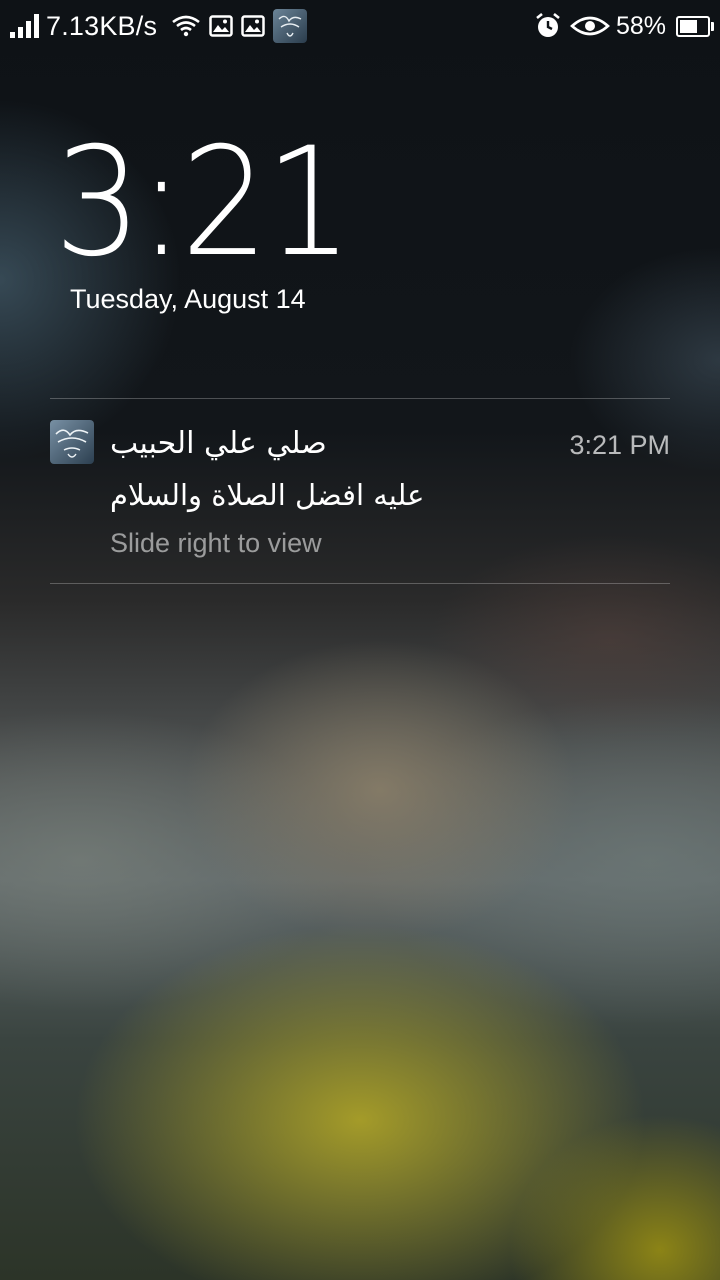 The image size is (720, 1280). What do you see at coordinates (589, 26) in the screenshot?
I see `eye-icon` at bounding box center [589, 26].